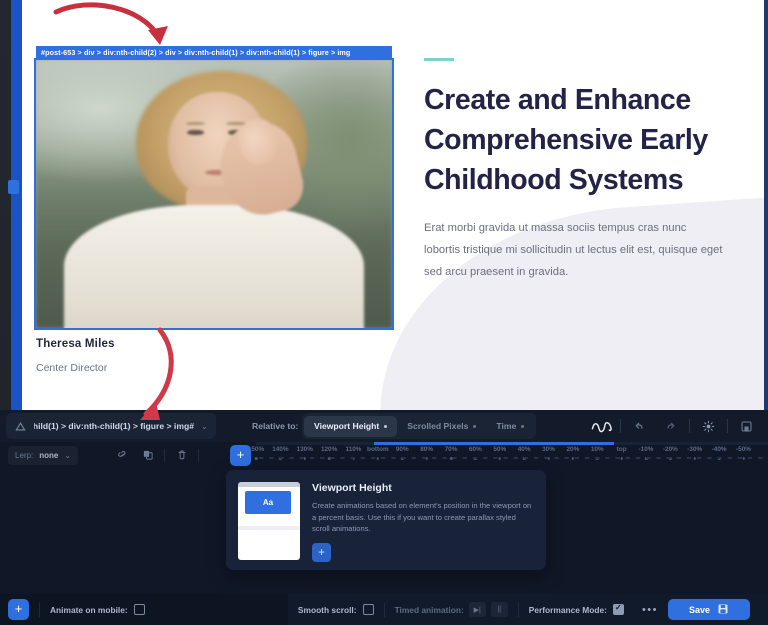  What do you see at coordinates (352, 488) in the screenshot?
I see `card-title: Viewport Height` at bounding box center [352, 488].